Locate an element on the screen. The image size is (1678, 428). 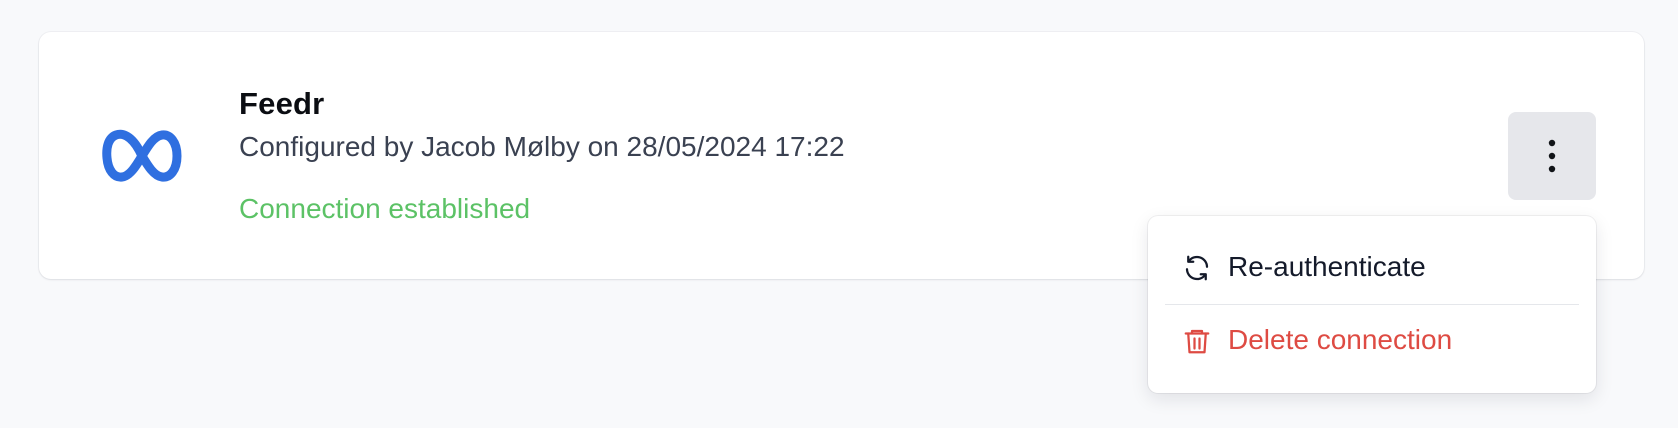
menu-item-label: Delete connection is located at coordinates (1340, 339).